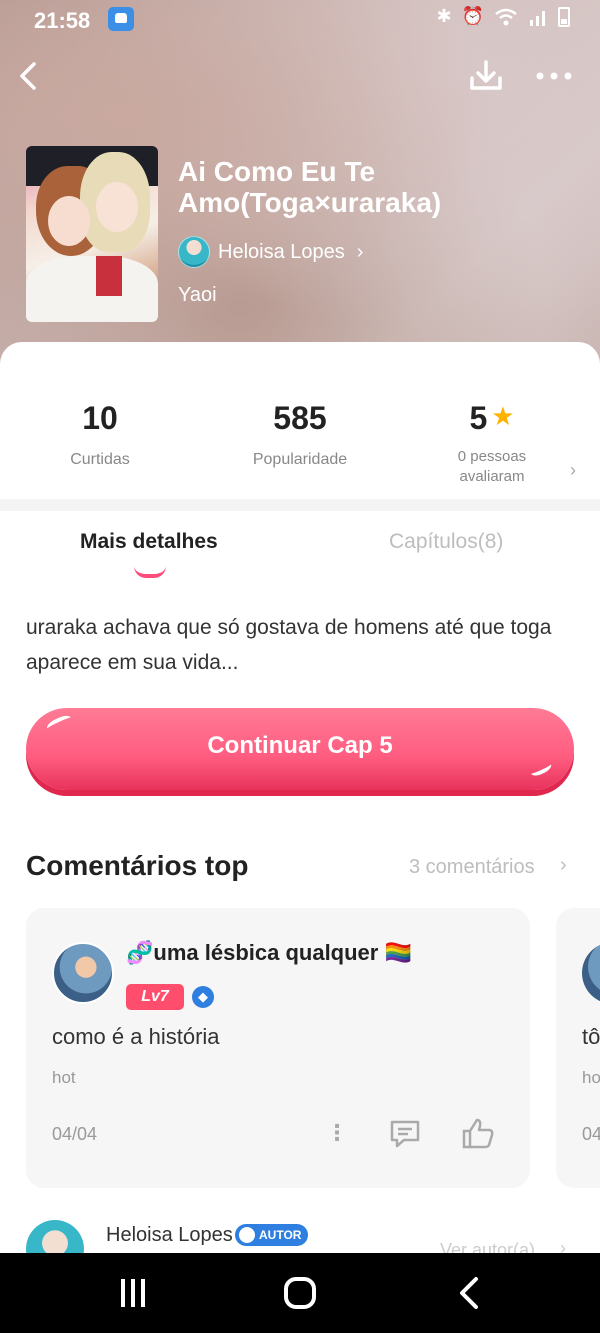 This screenshot has height=1333, width=600. What do you see at coordinates (446, 542) in the screenshot?
I see `tab-chapters: Capítulos(8)` at bounding box center [446, 542].